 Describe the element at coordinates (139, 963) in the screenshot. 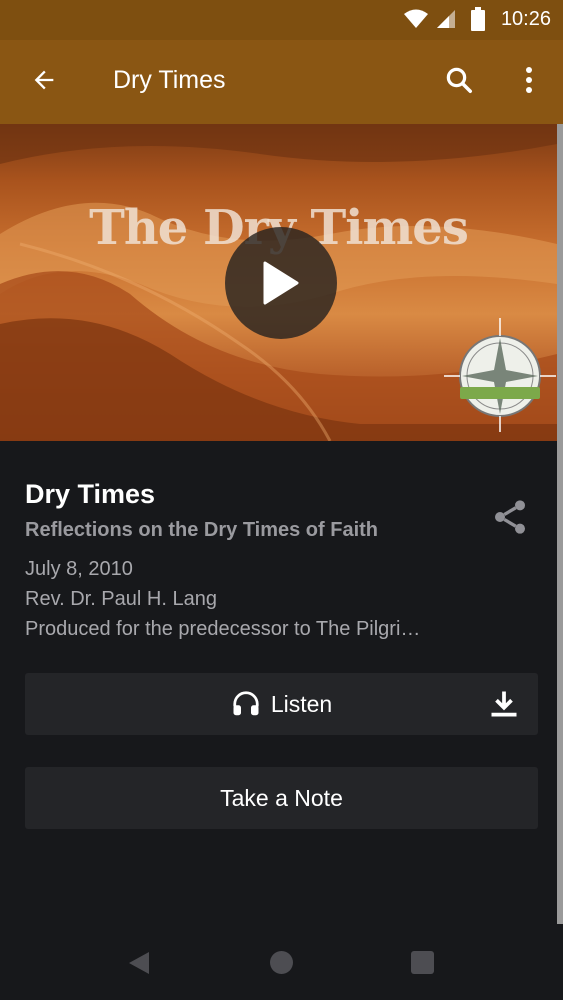

I see `nav-back-icon` at that location.